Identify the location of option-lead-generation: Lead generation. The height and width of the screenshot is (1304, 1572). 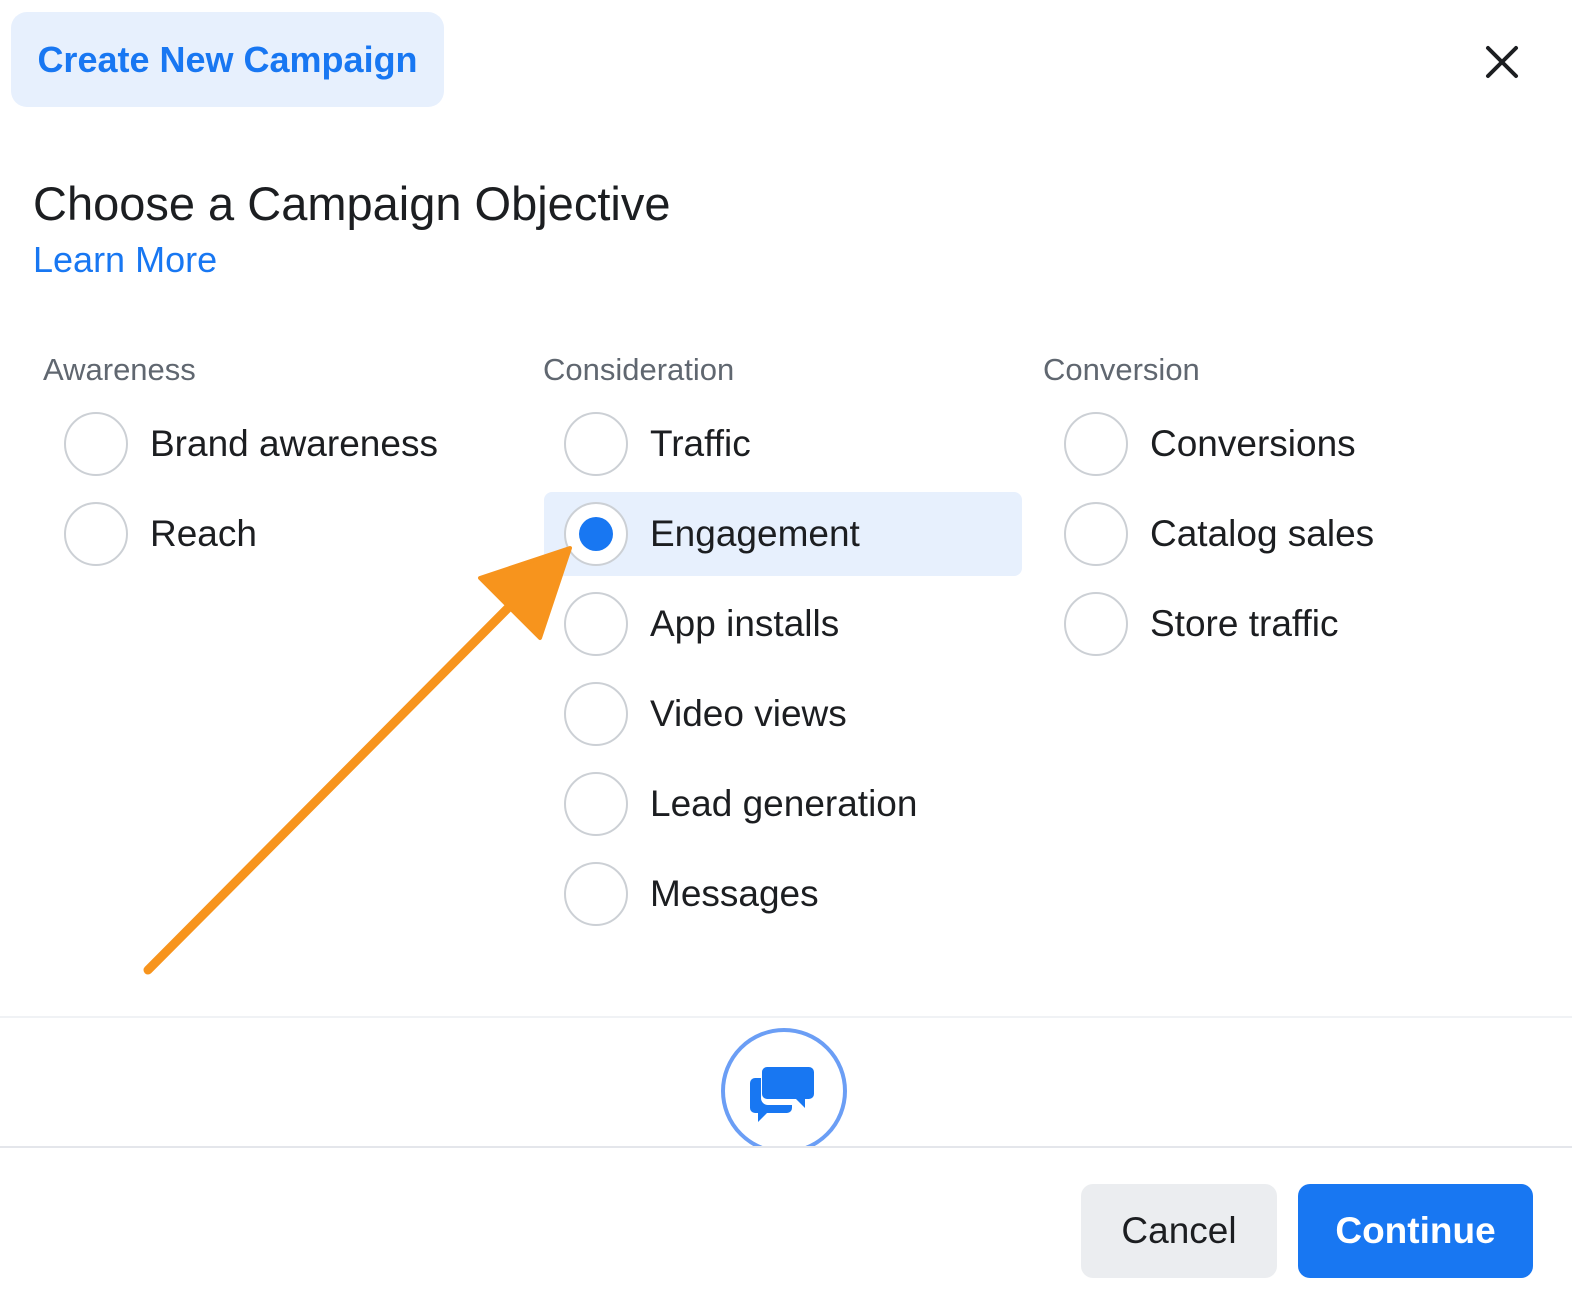
(783, 804).